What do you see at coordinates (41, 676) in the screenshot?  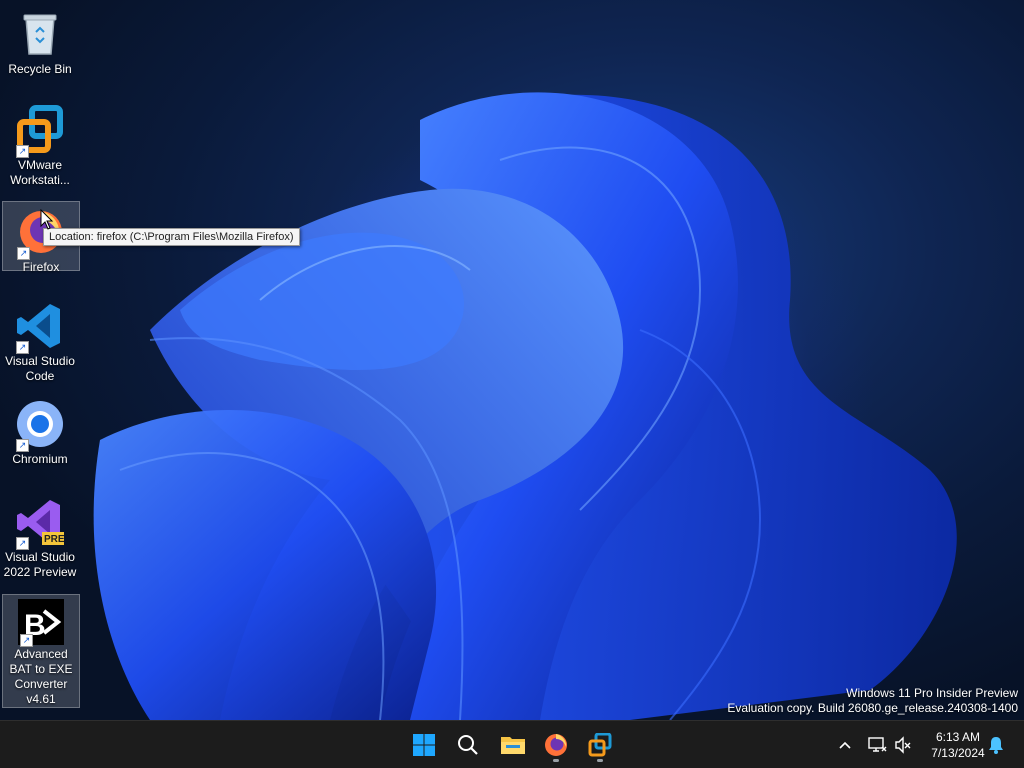 I see `desktop-icon-label: Advanced BAT to EXE Converter v4.61` at bounding box center [41, 676].